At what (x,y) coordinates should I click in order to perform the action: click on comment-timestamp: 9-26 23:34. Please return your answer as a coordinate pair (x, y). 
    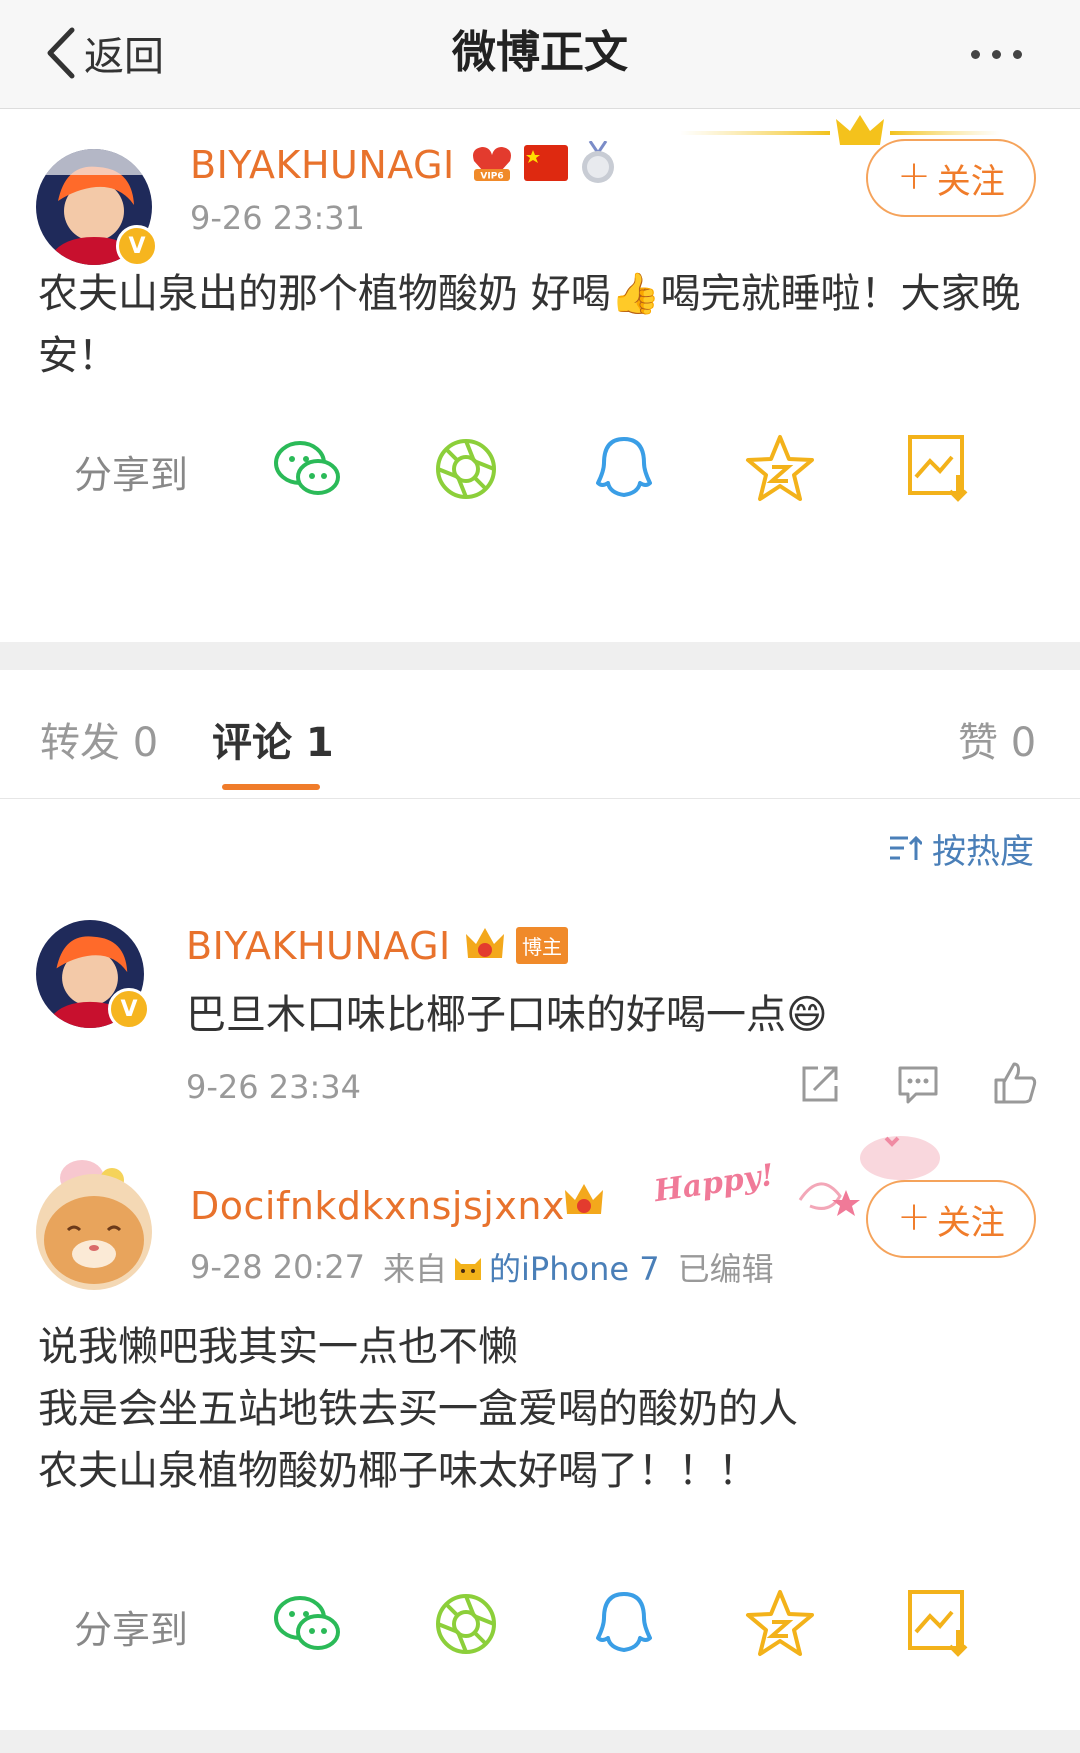
    Looking at the image, I should click on (274, 1087).